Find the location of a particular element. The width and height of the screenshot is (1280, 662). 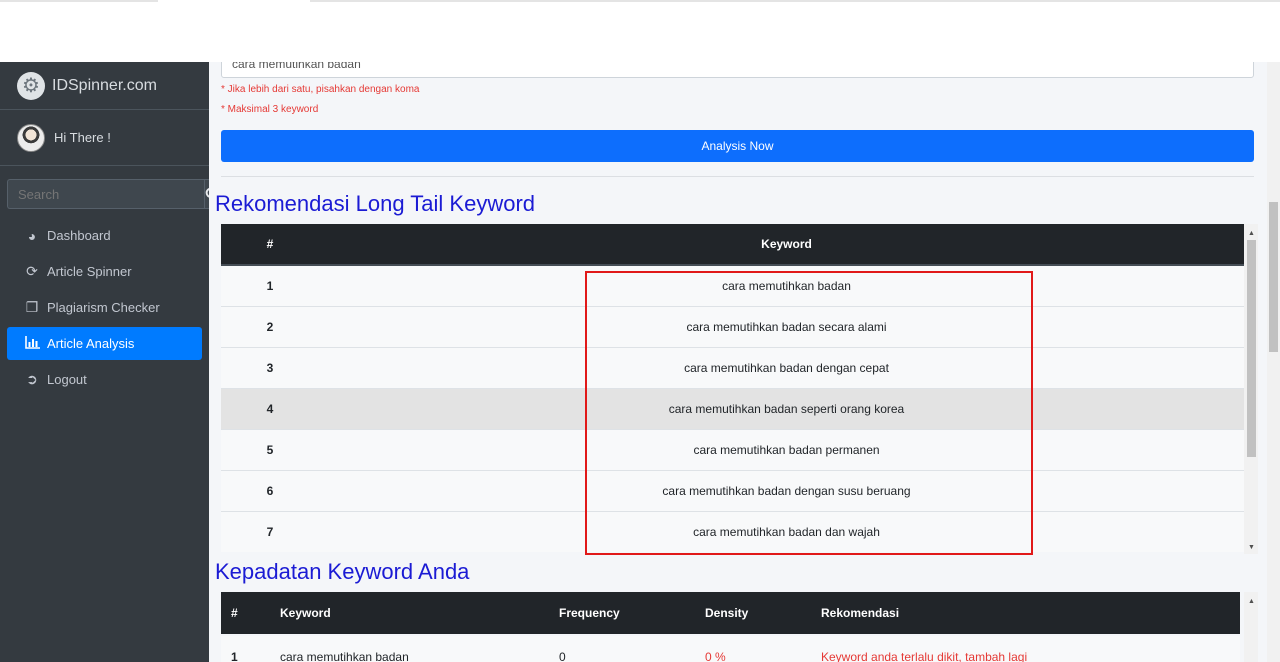

sync-icon: ⟳ is located at coordinates (32, 271).